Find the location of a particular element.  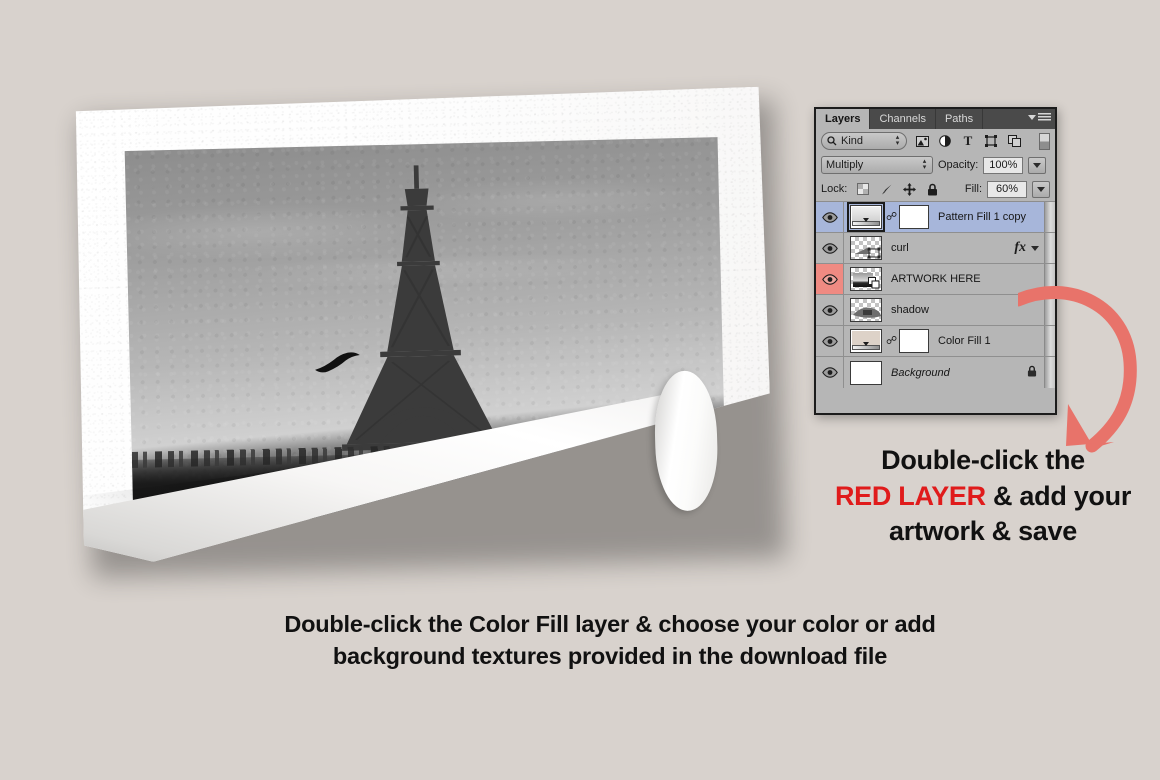

lock-all-icon is located at coordinates (932, 189).